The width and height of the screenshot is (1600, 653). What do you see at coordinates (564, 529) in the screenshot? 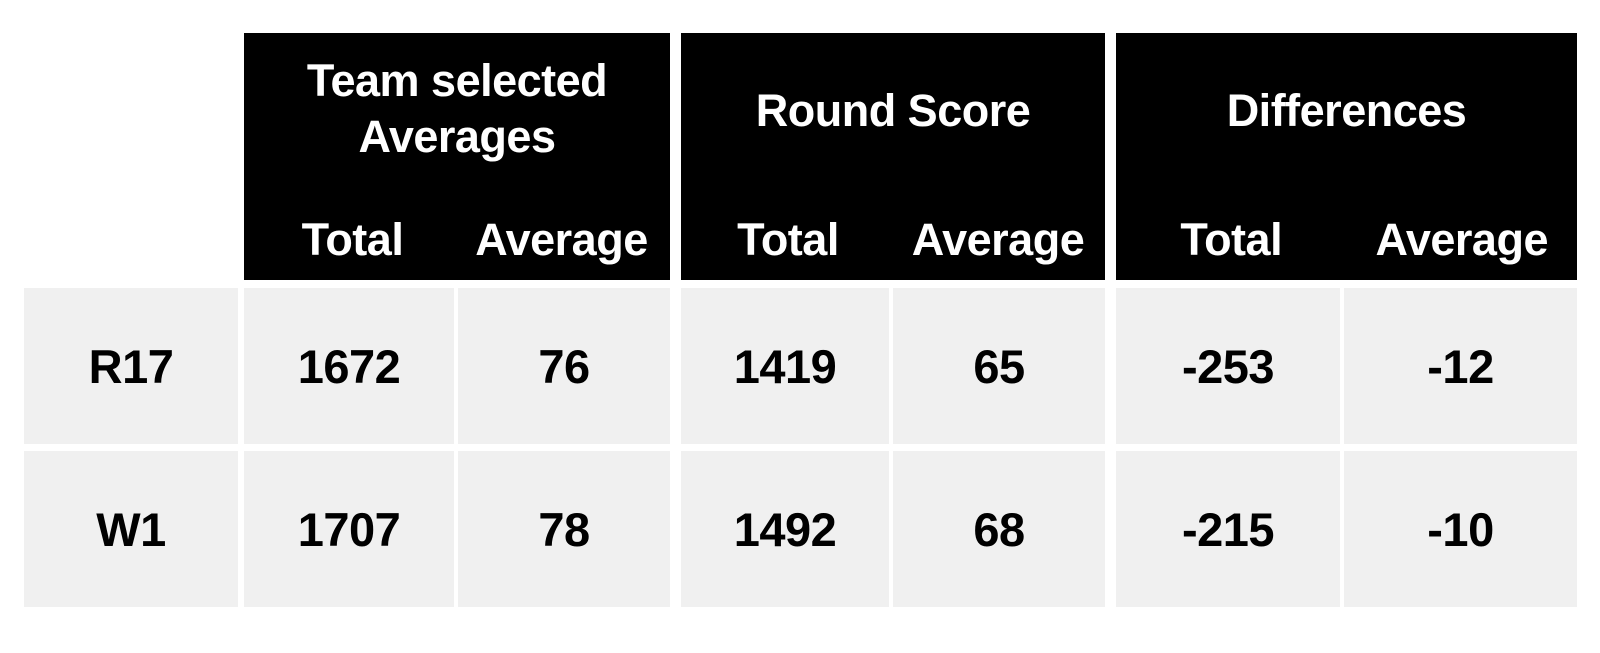
I see `cell-team-selected-average: 78` at bounding box center [564, 529].